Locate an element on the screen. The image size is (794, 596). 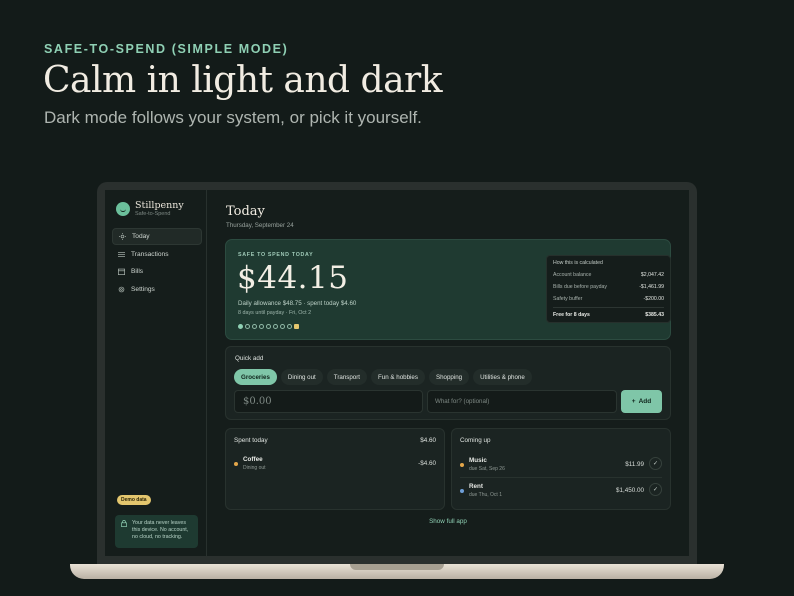
divider is located at coordinates (561, 477).